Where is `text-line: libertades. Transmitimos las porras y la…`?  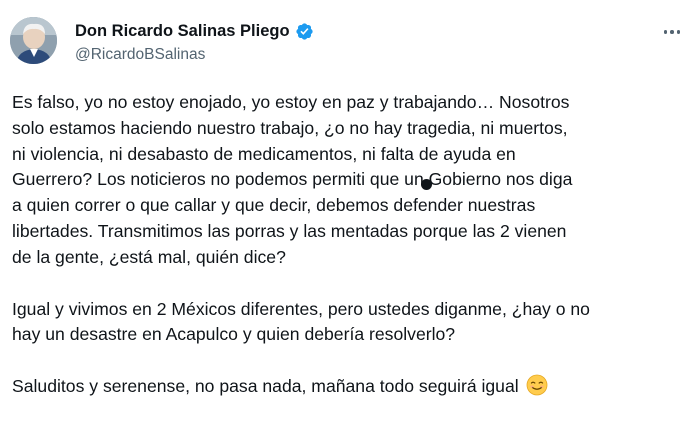 text-line: libertades. Transmitimos las porras y la… is located at coordinates (289, 230).